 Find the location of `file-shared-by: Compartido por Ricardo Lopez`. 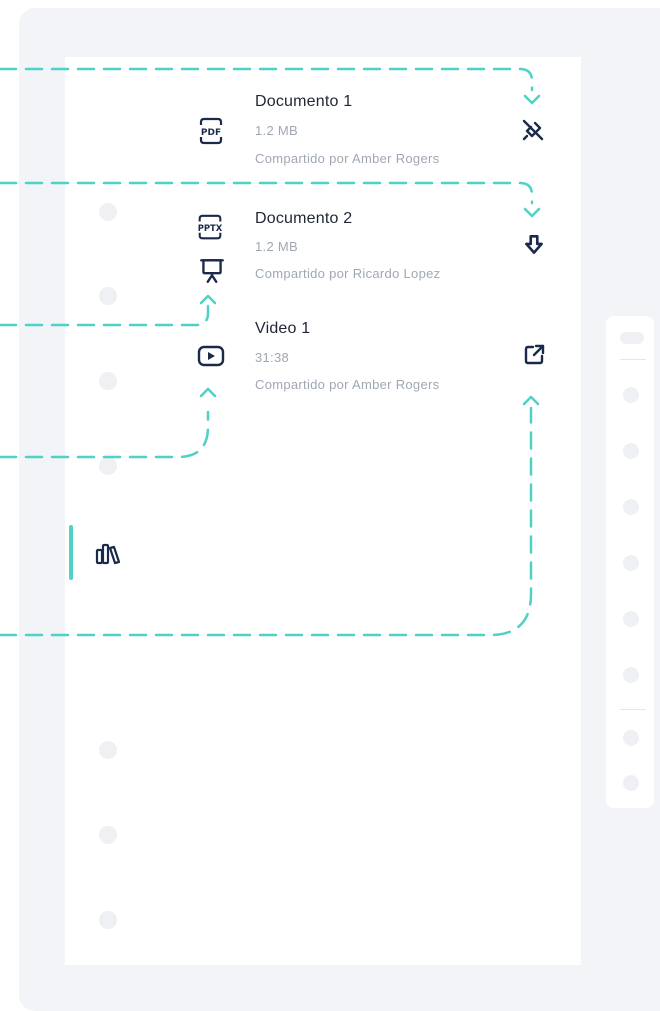

file-shared-by: Compartido por Ricardo Lopez is located at coordinates (348, 273).